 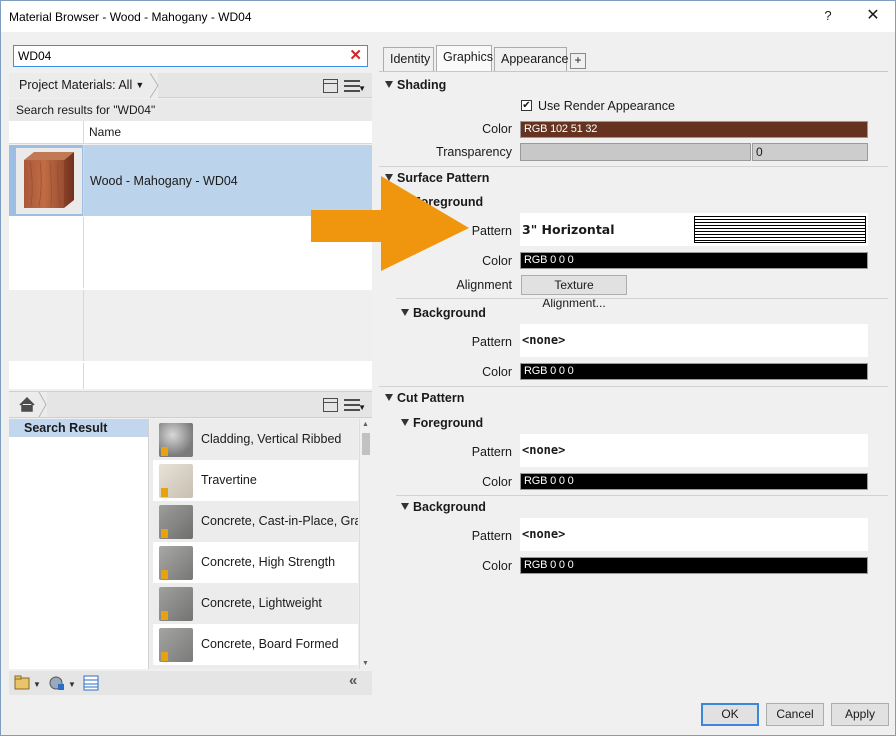 I want to click on cut-foreground-header: Foreground, so click(x=442, y=423).